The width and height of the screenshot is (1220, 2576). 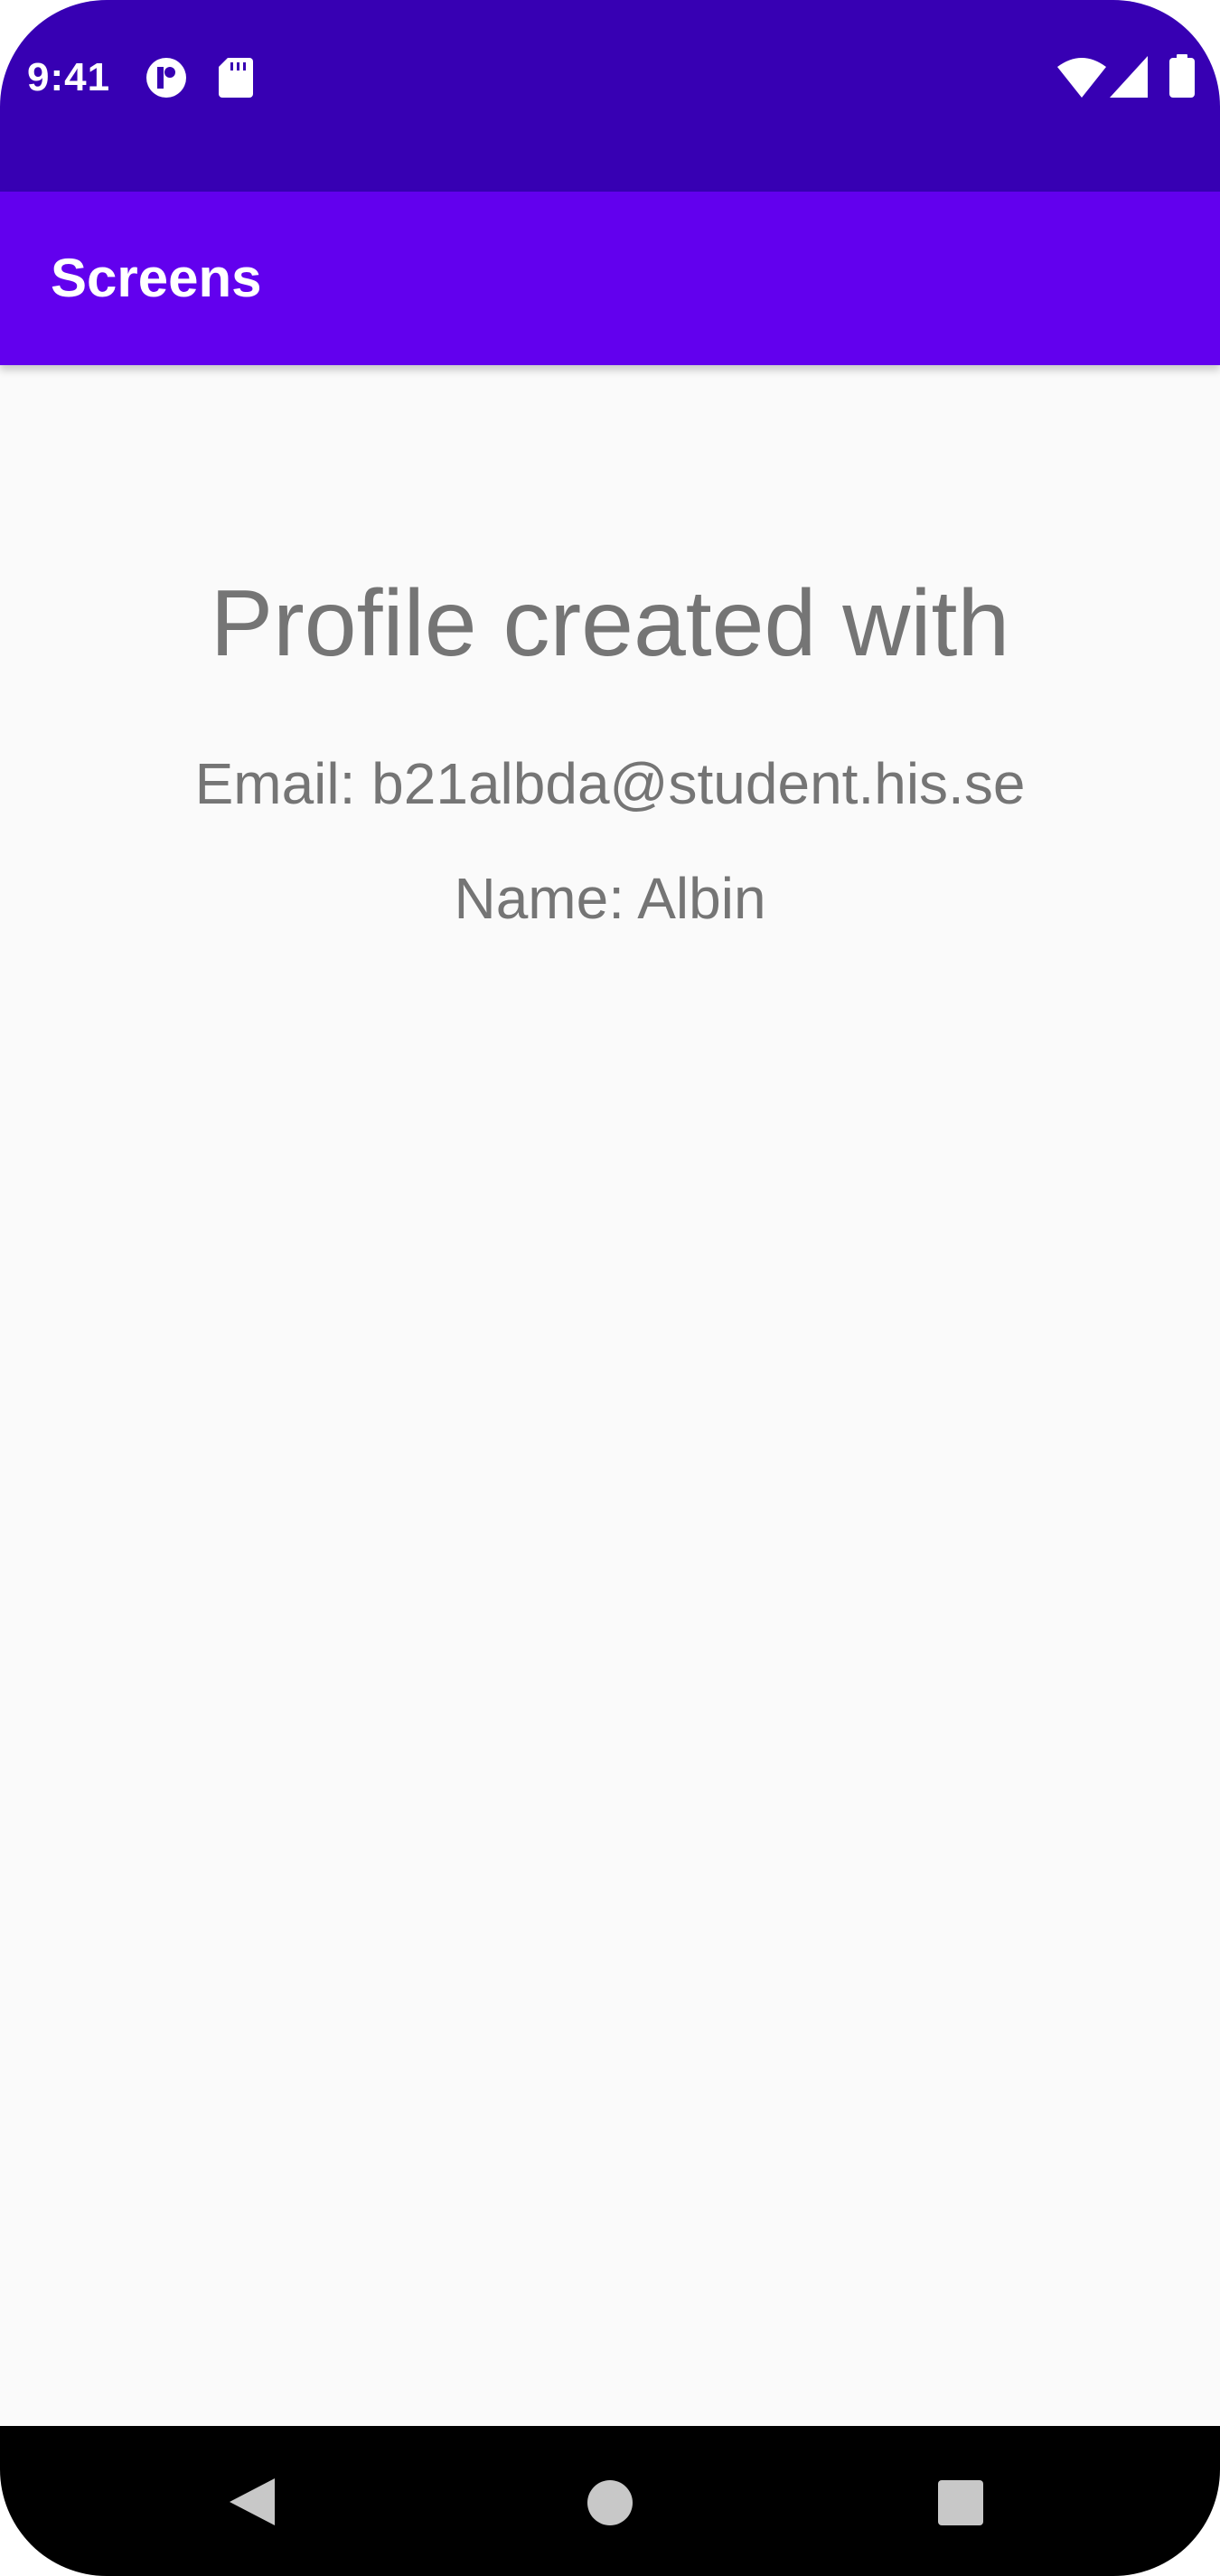 What do you see at coordinates (610, 624) in the screenshot?
I see `profile-headline: Profile created with` at bounding box center [610, 624].